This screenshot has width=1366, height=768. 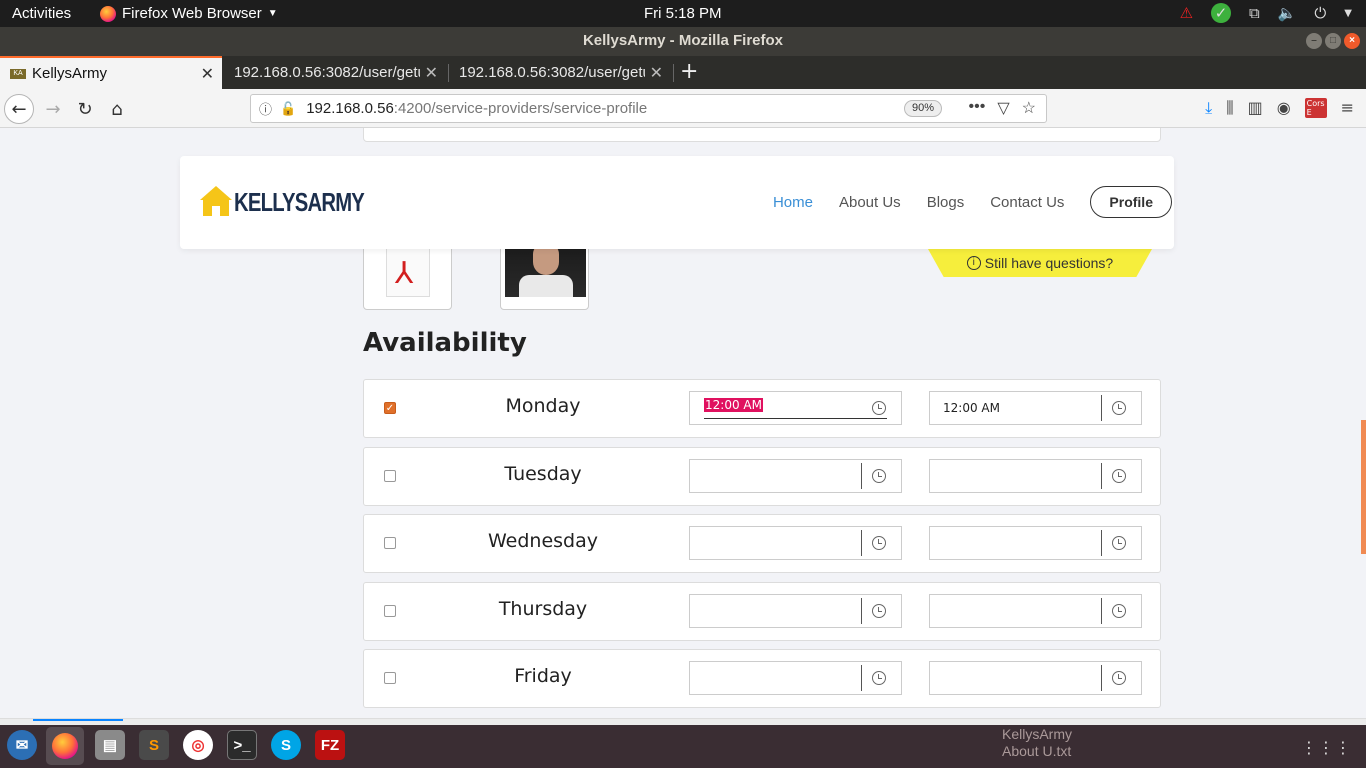 What do you see at coordinates (1347, 108) in the screenshot?
I see `hamburger-menu-icon: ≡` at bounding box center [1347, 108].